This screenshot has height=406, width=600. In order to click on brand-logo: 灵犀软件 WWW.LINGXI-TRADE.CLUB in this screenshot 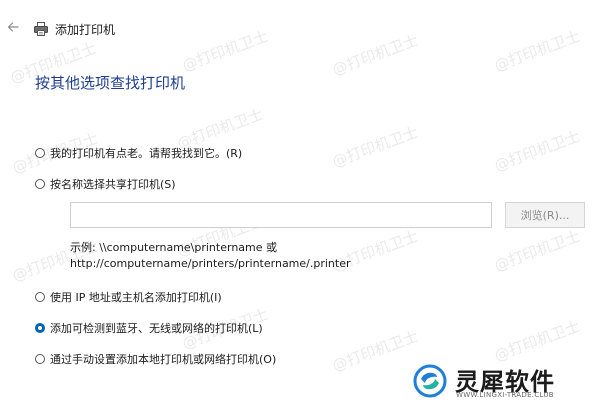, I will do `click(503, 382)`.